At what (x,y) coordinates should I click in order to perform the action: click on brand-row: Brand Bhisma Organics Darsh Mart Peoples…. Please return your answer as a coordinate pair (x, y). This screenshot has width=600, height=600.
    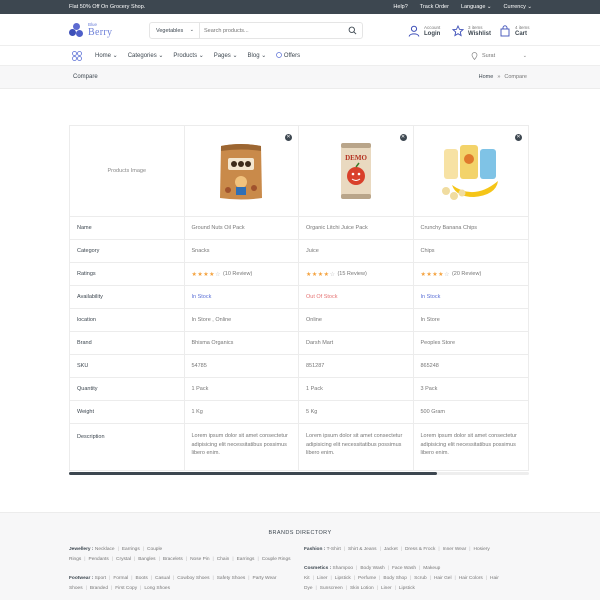
    Looking at the image, I should click on (299, 343).